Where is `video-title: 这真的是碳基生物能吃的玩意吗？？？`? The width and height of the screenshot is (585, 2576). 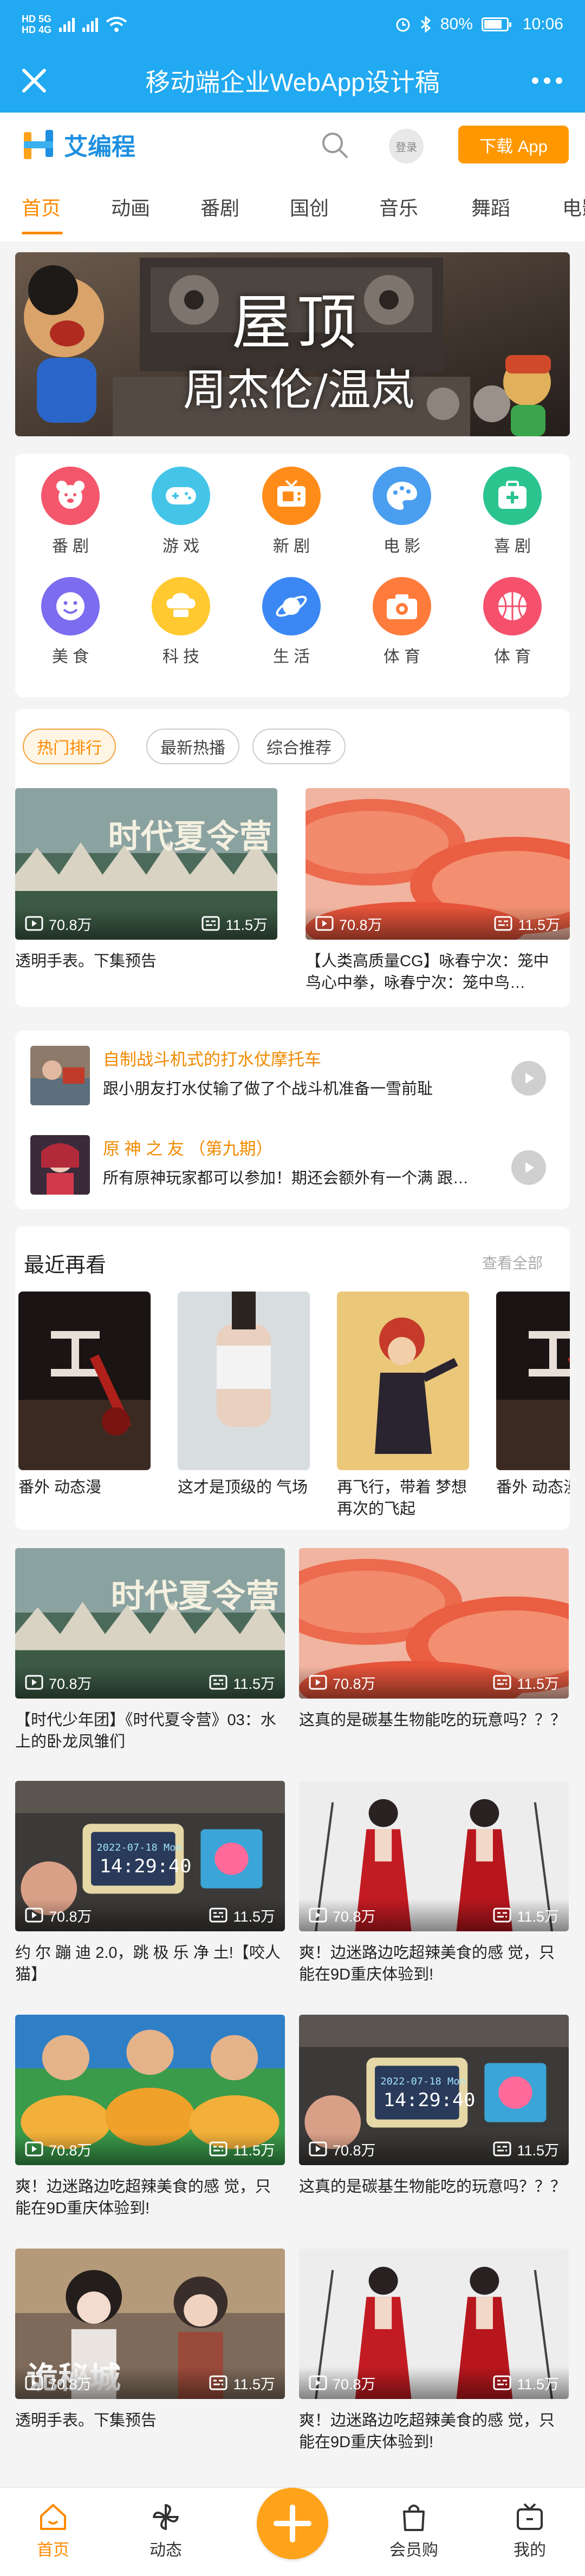 video-title: 这真的是碳基生物能吃的玩意吗？？？ is located at coordinates (433, 1721).